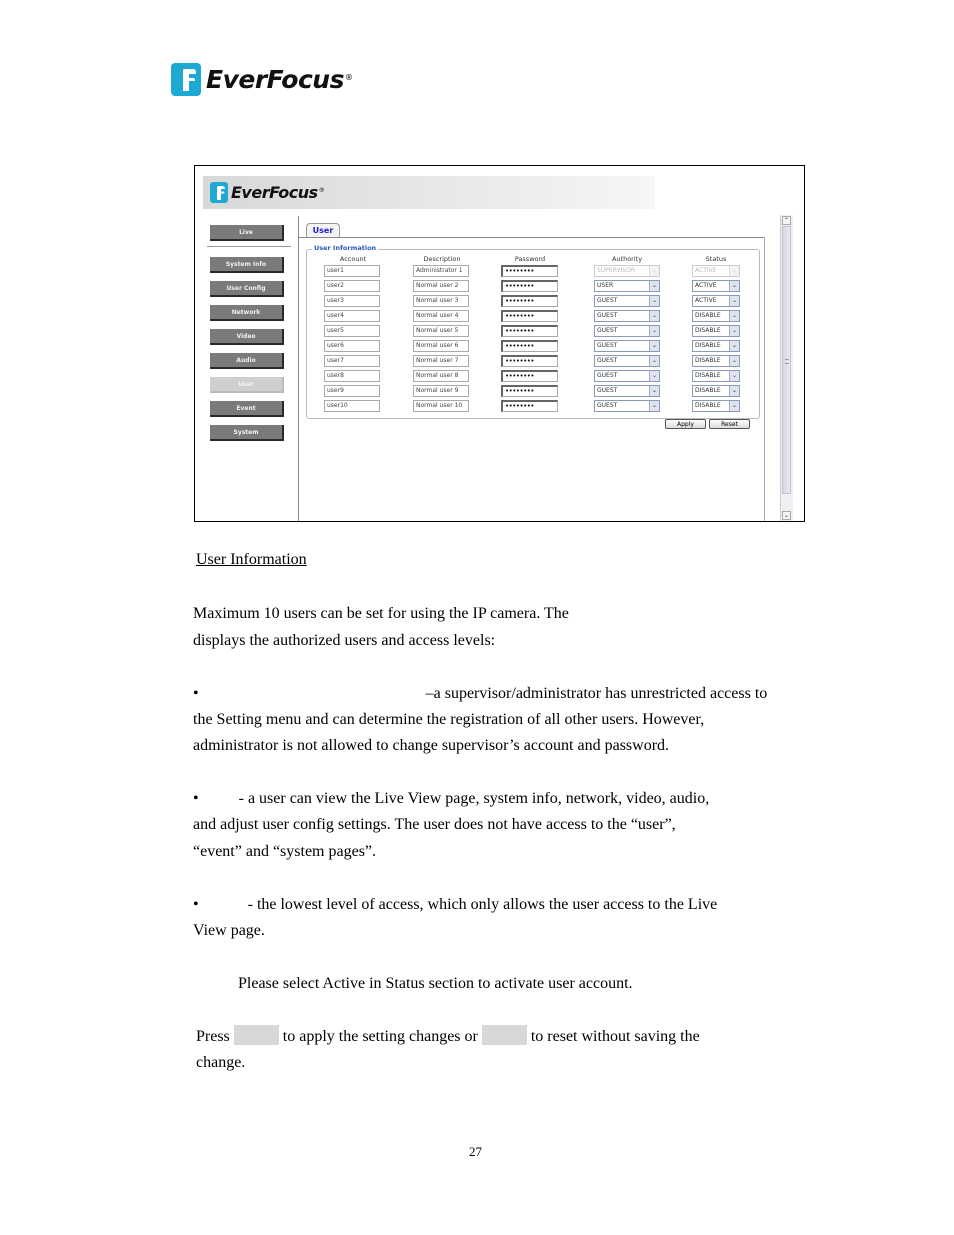 The image size is (954, 1235). Describe the element at coordinates (247, 361) in the screenshot. I see `sidebar-item-audio: Audio` at that location.